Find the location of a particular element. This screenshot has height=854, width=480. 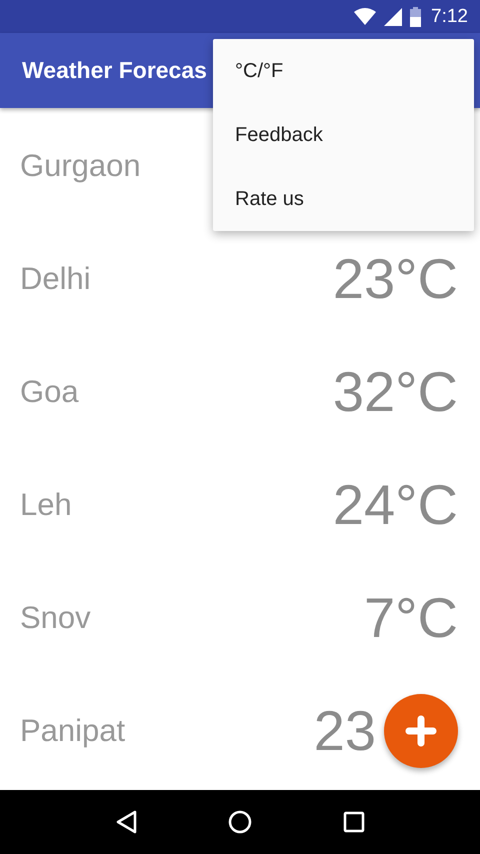

plus-icon is located at coordinates (421, 731).